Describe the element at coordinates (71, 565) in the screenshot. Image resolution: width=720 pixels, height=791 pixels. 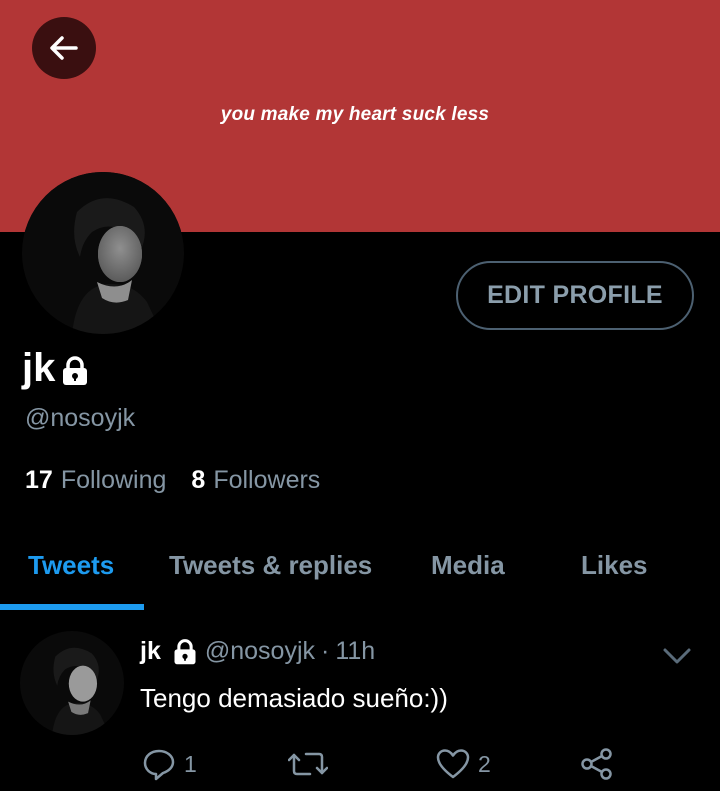
I see `tab-tweets: Tweets` at that location.